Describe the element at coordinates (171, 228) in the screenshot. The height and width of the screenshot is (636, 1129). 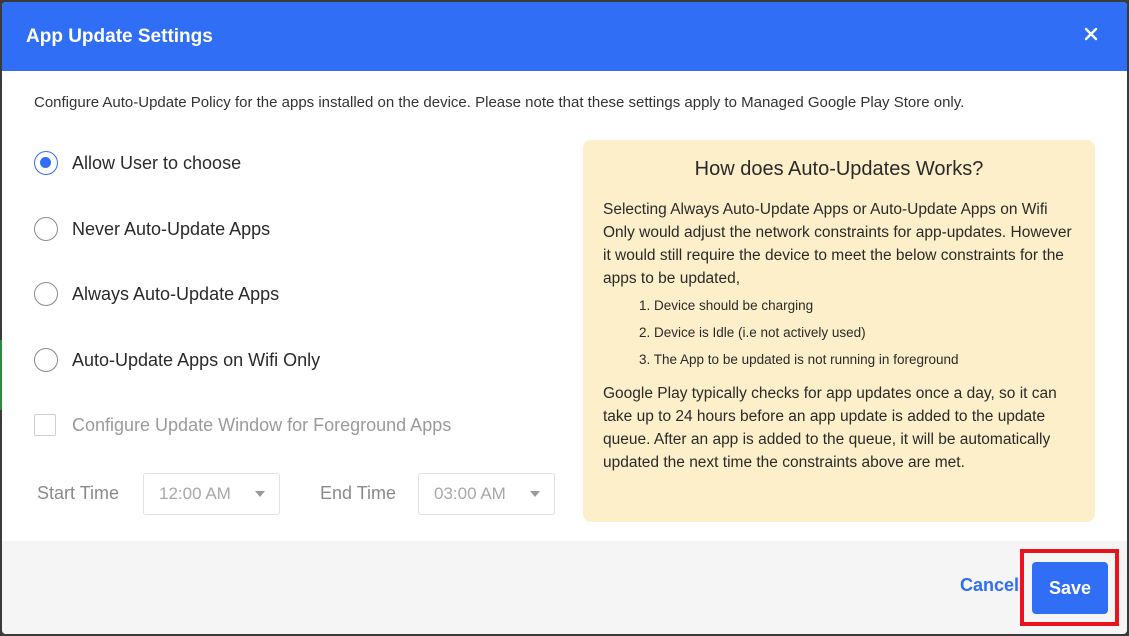
I see `radio-label: Never Auto-Update Apps` at that location.